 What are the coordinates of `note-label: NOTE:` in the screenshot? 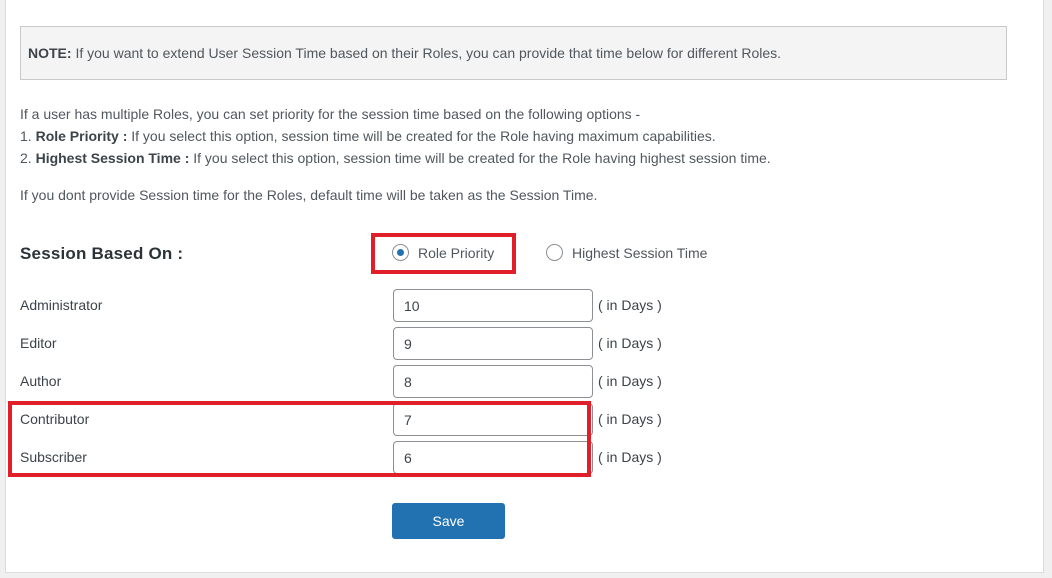 It's located at (50, 53).